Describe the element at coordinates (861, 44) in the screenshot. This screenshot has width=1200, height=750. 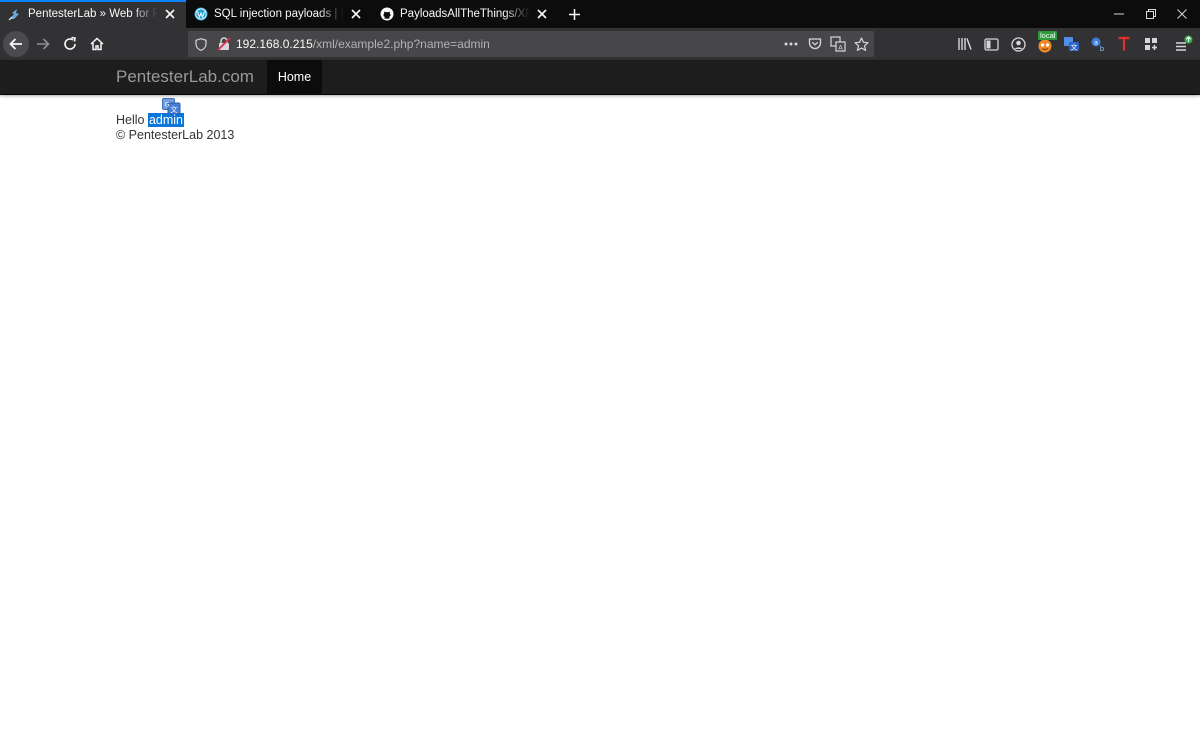
I see `bookmark-star-icon` at that location.